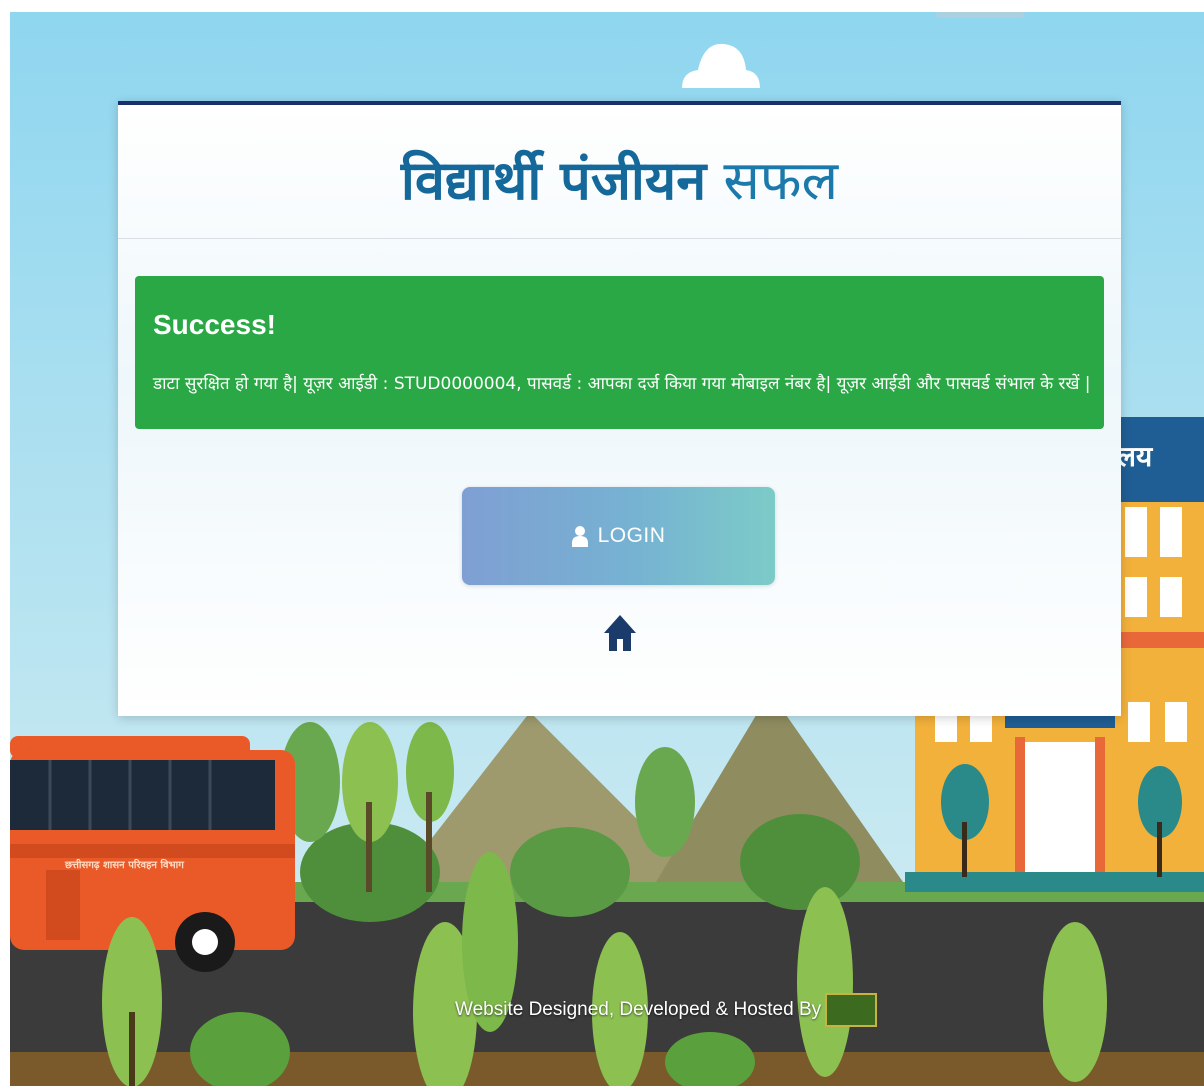 This screenshot has height=1086, width=1204. Describe the element at coordinates (638, 1009) in the screenshot. I see `footer-text: Website Designed, Developed & Hosted By` at that location.